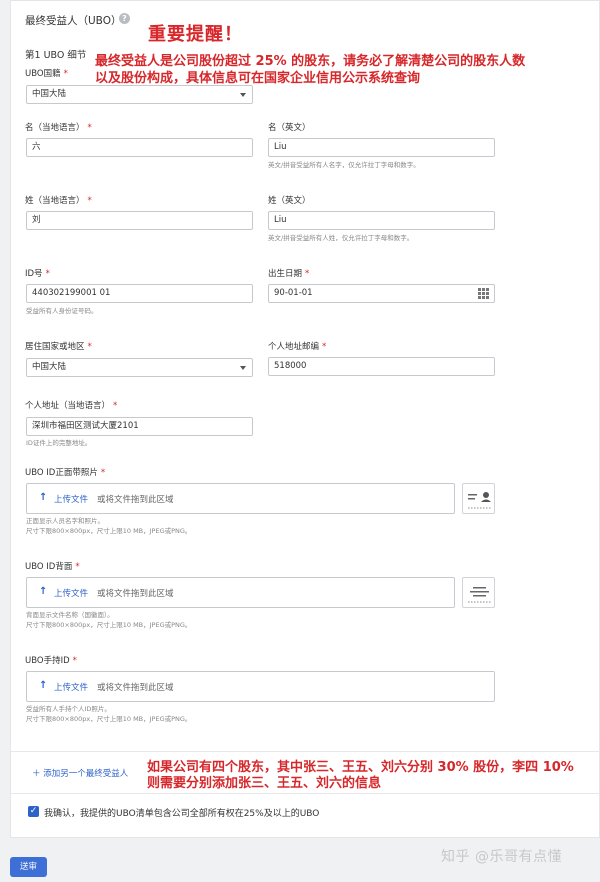  I want to click on birth-date-label: 出生日期 *, so click(289, 274).